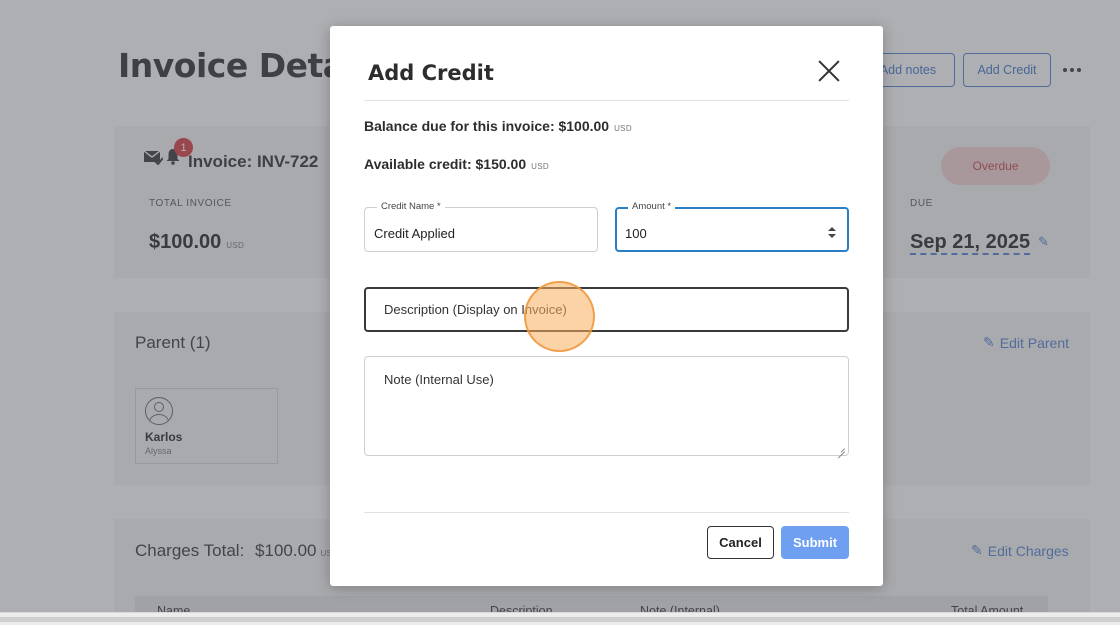  I want to click on credit-name-field: Credit Name *, so click(481, 226).